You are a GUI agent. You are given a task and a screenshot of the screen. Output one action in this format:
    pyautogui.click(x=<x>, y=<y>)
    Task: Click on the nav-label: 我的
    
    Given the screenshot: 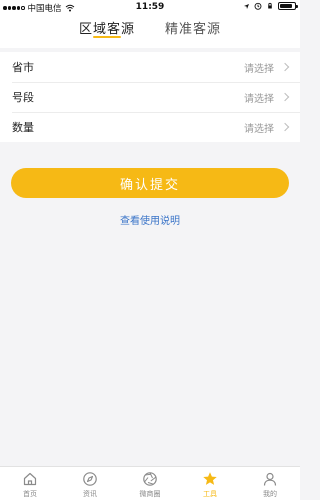 What is the action you would take?
    pyautogui.click(x=270, y=494)
    